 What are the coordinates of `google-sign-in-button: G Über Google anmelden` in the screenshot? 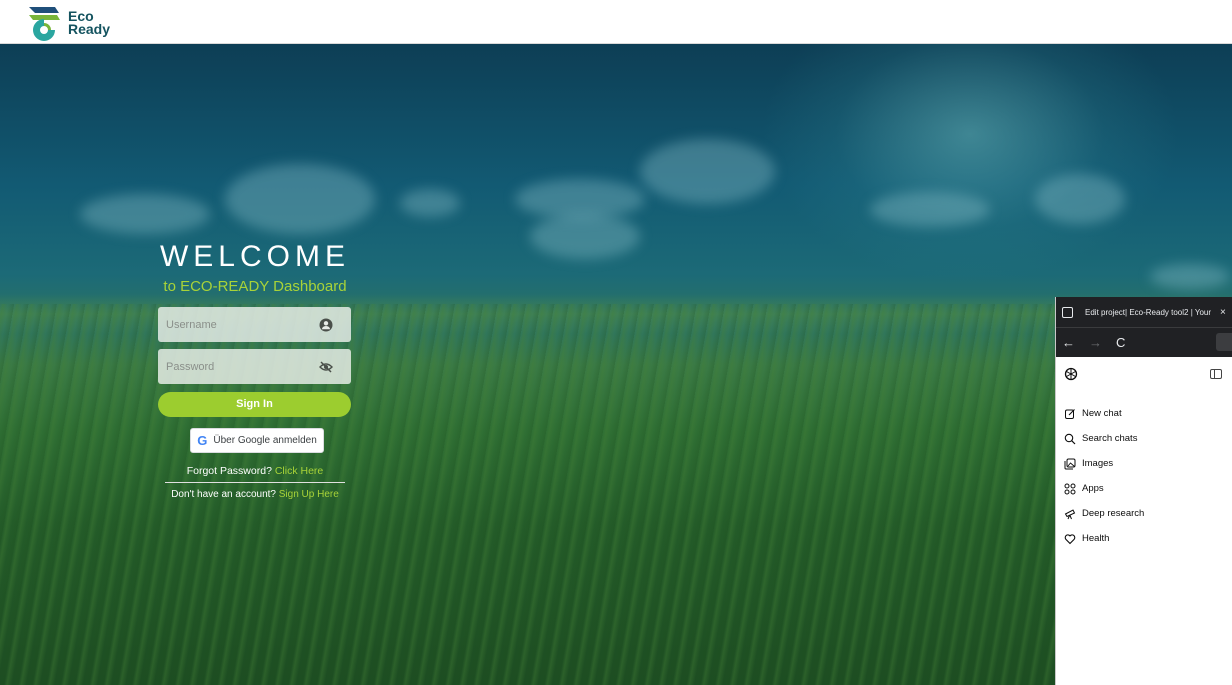 It's located at (257, 440).